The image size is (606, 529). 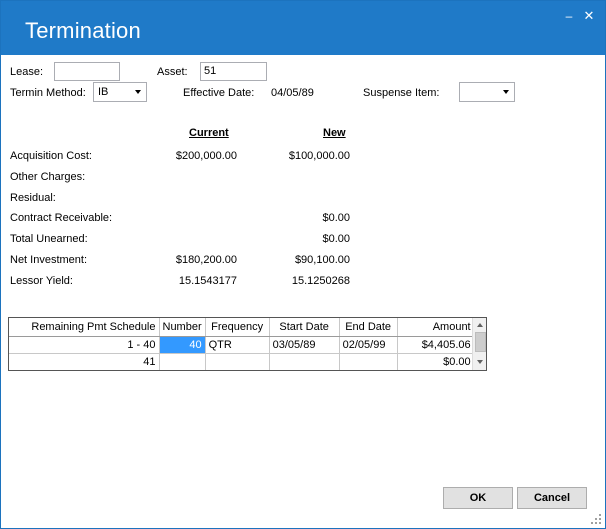 What do you see at coordinates (436, 345) in the screenshot?
I see `amount-cell: $4,405.06` at bounding box center [436, 345].